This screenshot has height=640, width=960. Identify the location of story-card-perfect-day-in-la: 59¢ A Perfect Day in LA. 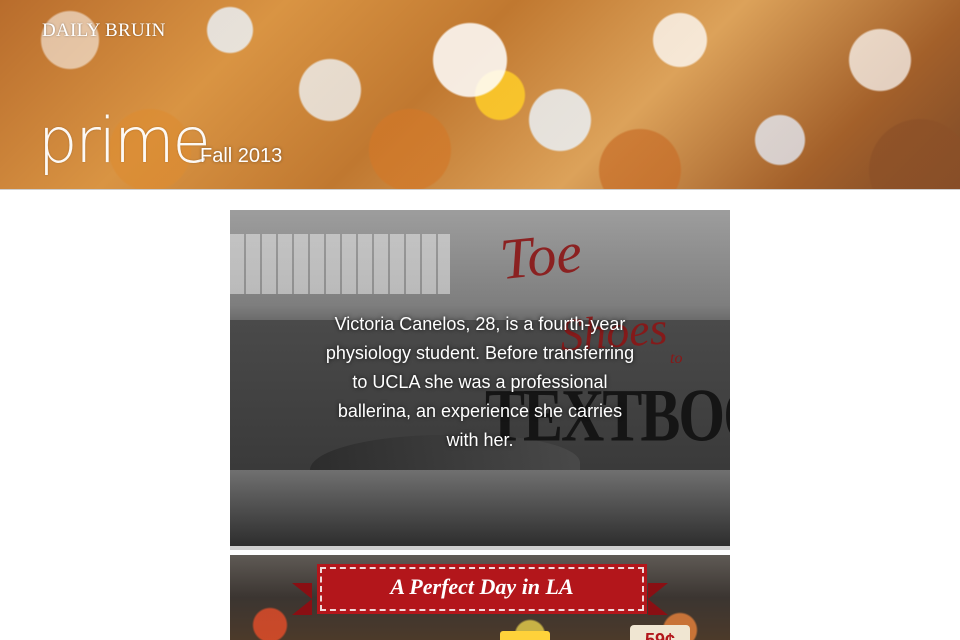
(480, 597).